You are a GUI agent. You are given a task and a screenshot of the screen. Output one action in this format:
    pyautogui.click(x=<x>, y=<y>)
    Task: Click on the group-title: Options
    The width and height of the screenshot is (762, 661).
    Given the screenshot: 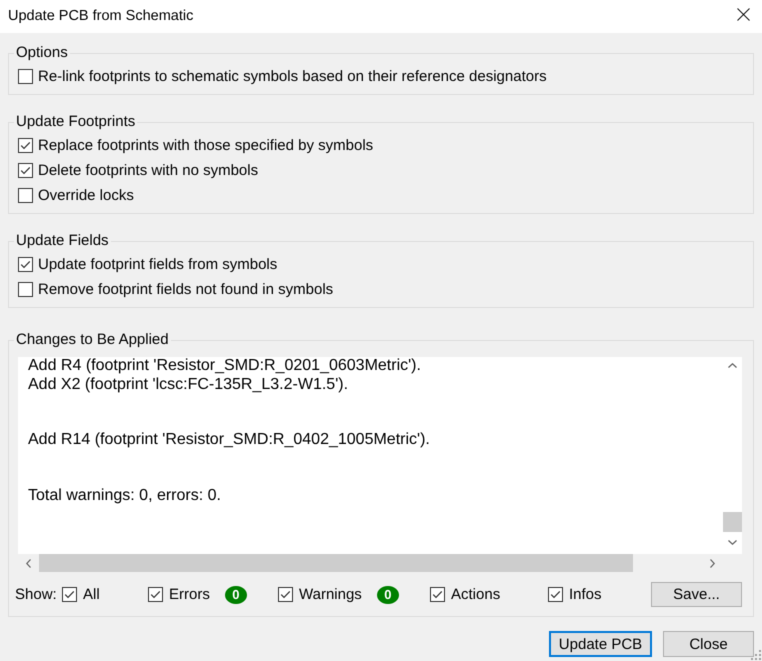 What is the action you would take?
    pyautogui.click(x=42, y=53)
    